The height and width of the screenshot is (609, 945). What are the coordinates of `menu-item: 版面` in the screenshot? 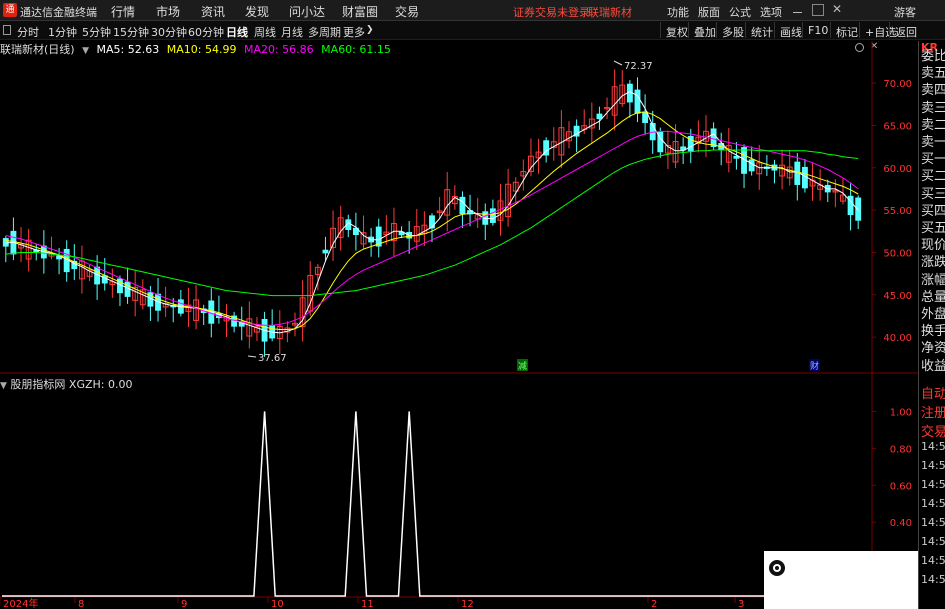 It's located at (709, 12).